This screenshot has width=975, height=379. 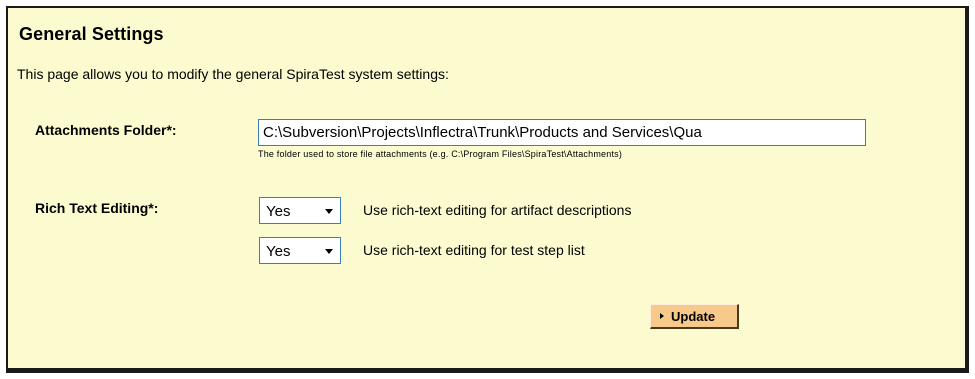 I want to click on attachments-folder-input, so click(x=562, y=132).